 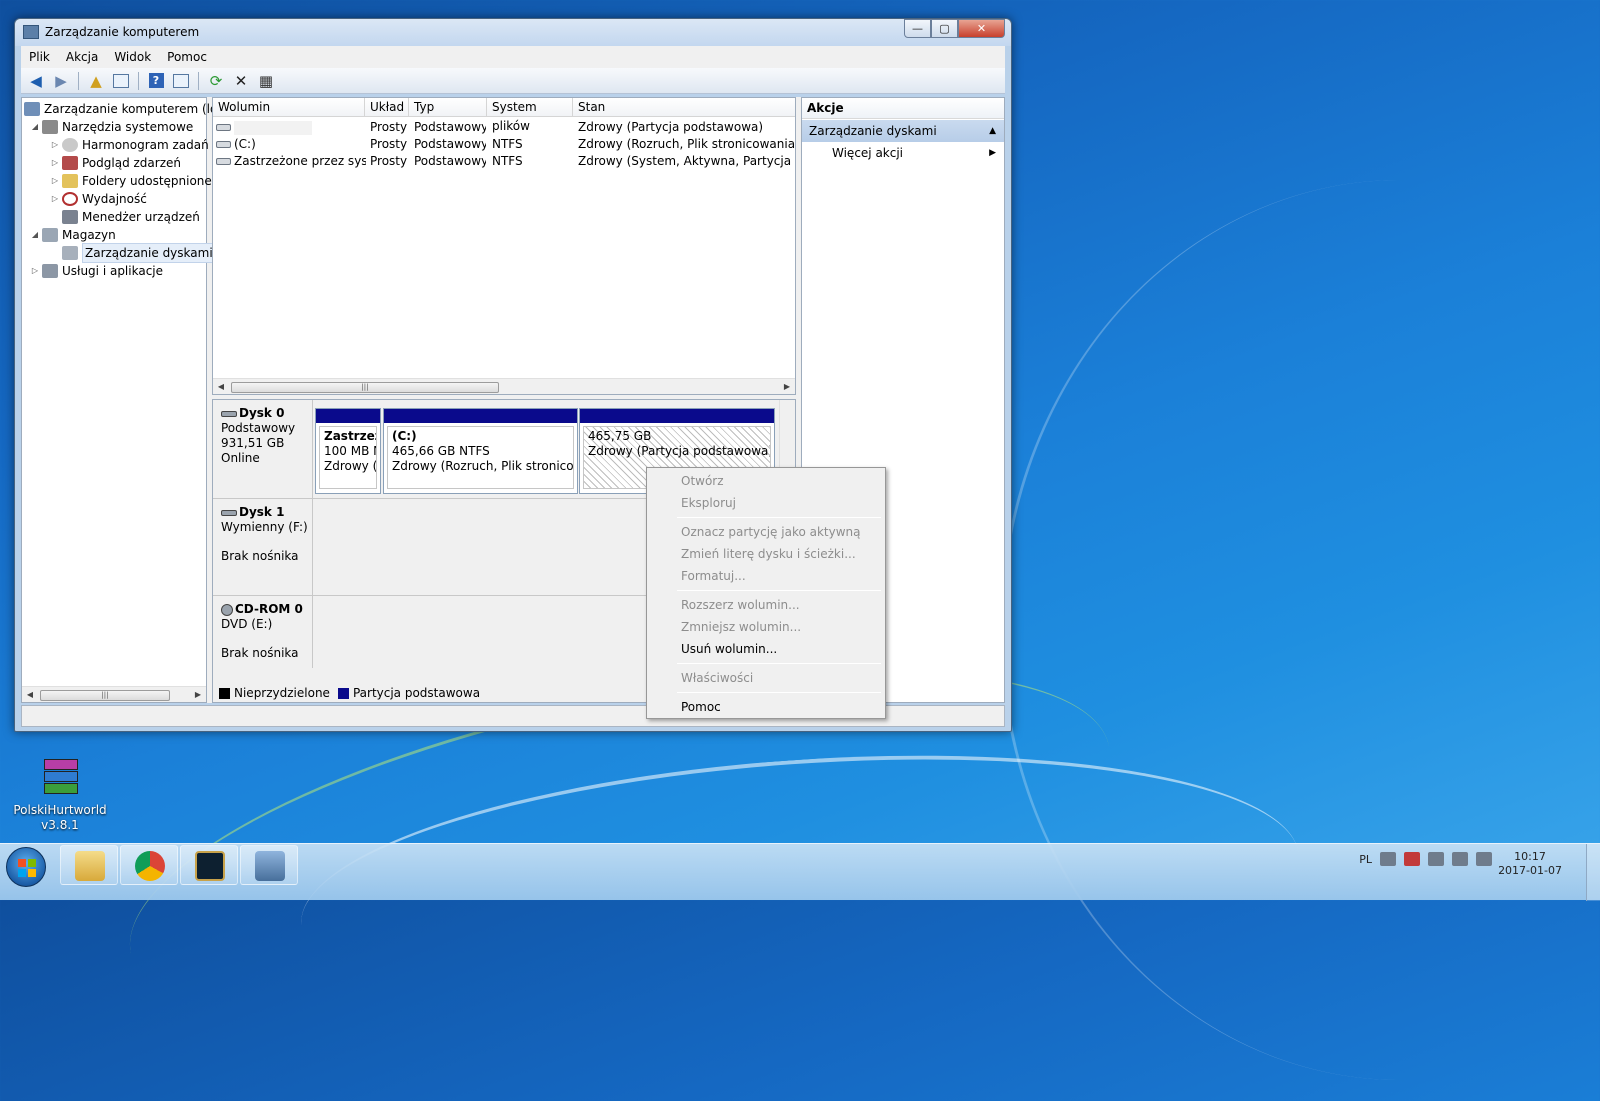 What do you see at coordinates (60, 825) in the screenshot?
I see `desktop-icon-version: v3.8.1` at bounding box center [60, 825].